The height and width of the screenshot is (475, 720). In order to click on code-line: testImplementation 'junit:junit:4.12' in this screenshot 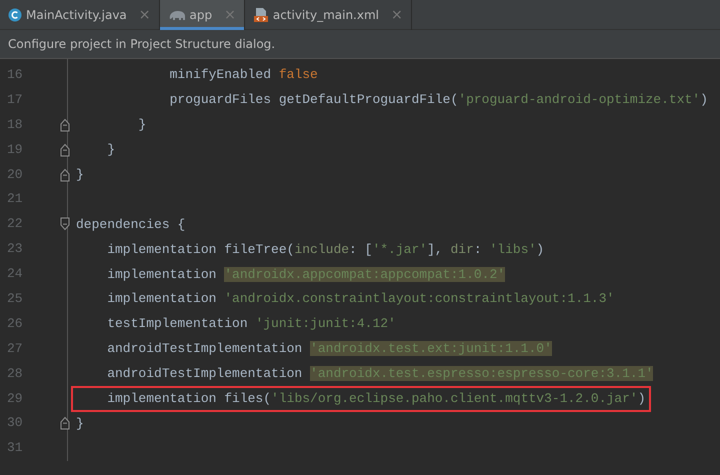, I will do `click(251, 324)`.